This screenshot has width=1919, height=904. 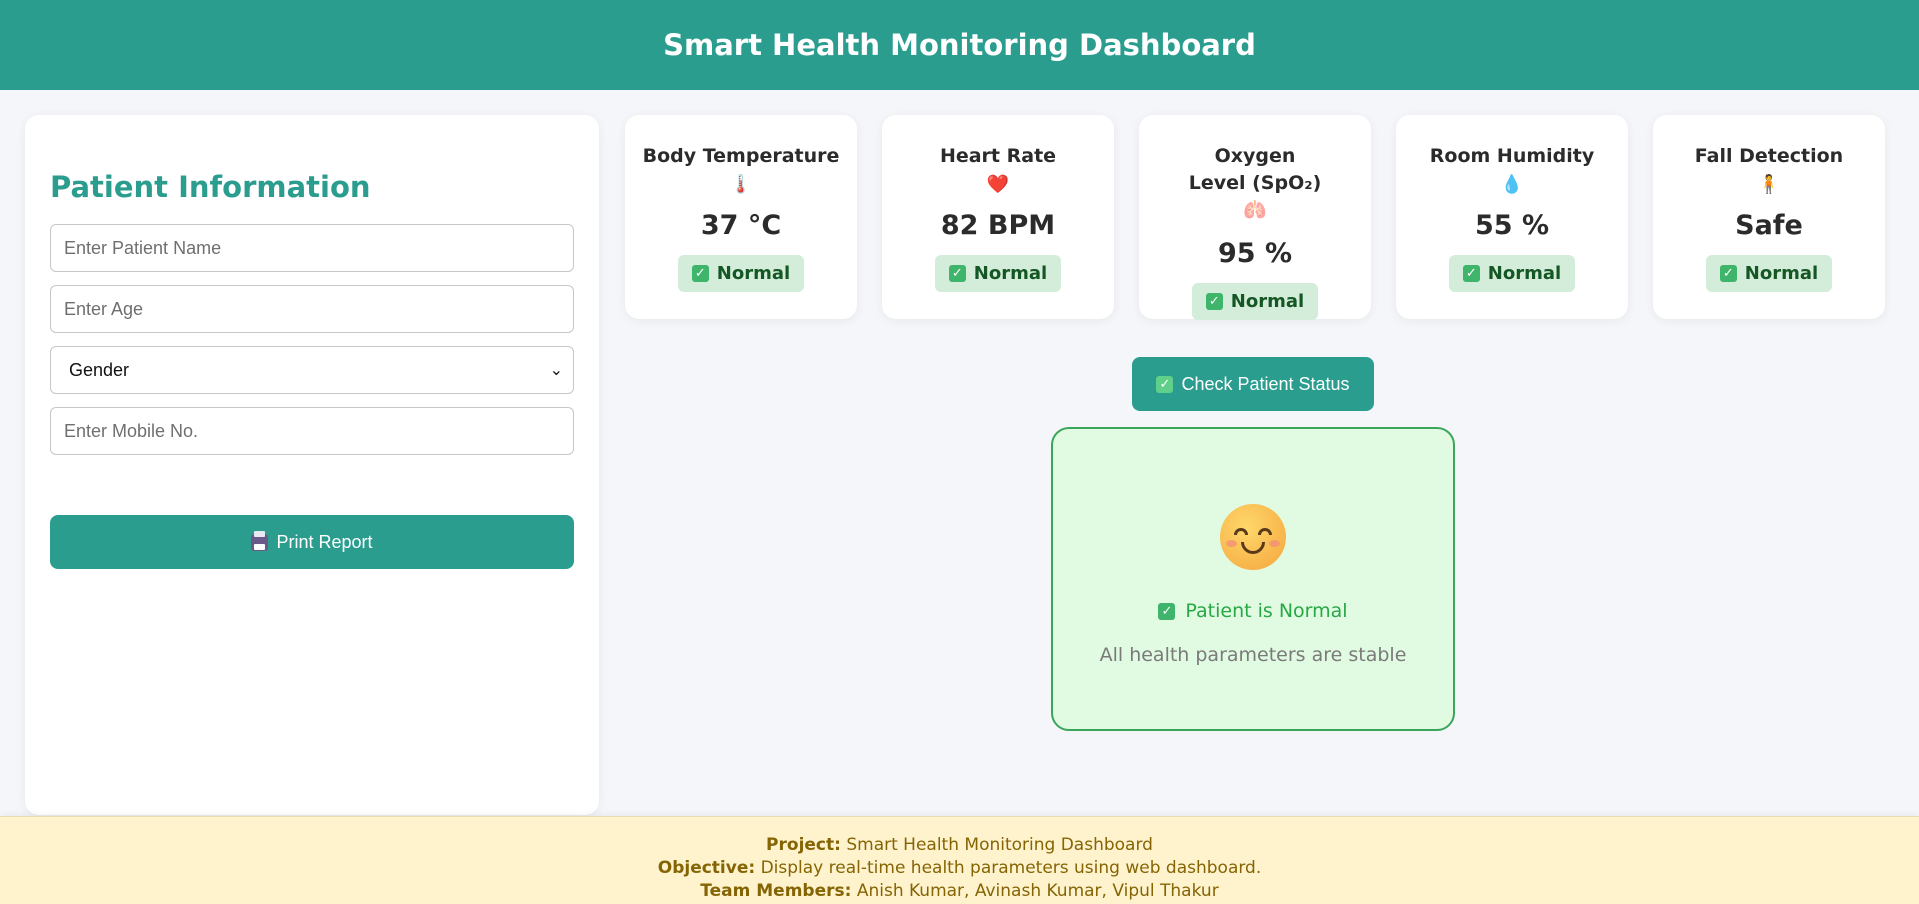 What do you see at coordinates (803, 845) in the screenshot?
I see `footer-project-label: Project:` at bounding box center [803, 845].